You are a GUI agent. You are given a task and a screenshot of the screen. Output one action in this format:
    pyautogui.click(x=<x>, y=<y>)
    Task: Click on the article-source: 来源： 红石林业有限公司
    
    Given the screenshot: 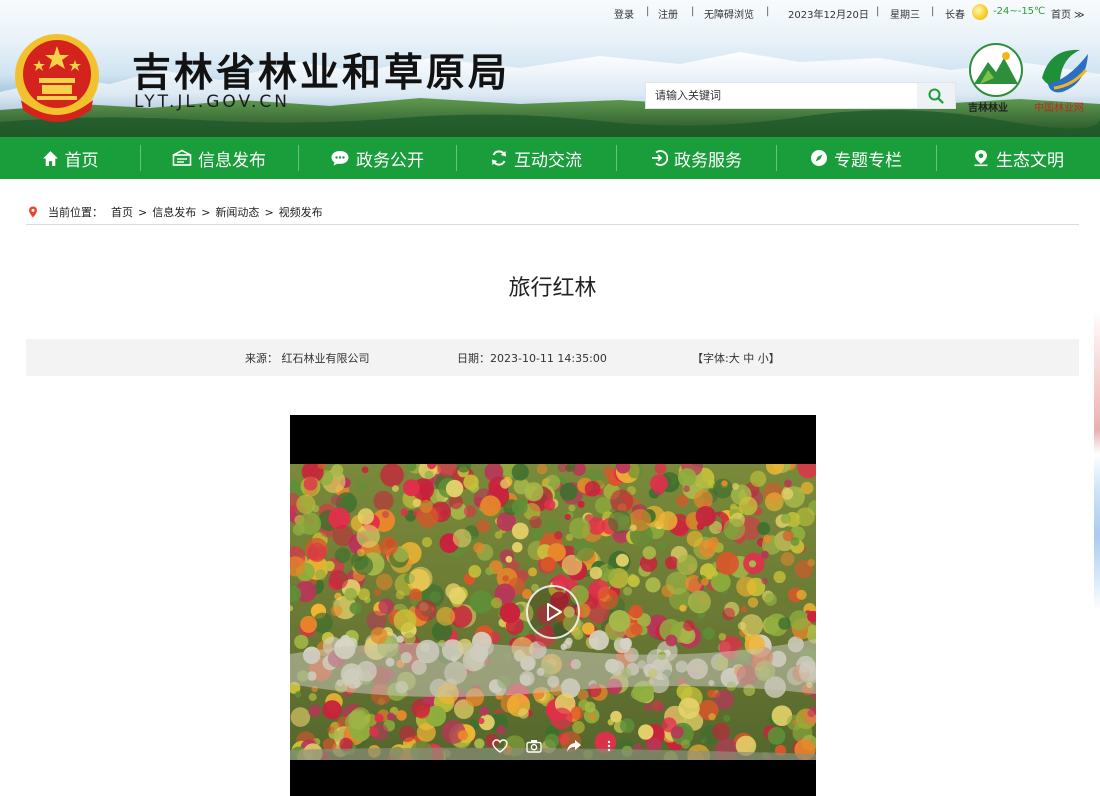 What is the action you would take?
    pyautogui.click(x=307, y=358)
    